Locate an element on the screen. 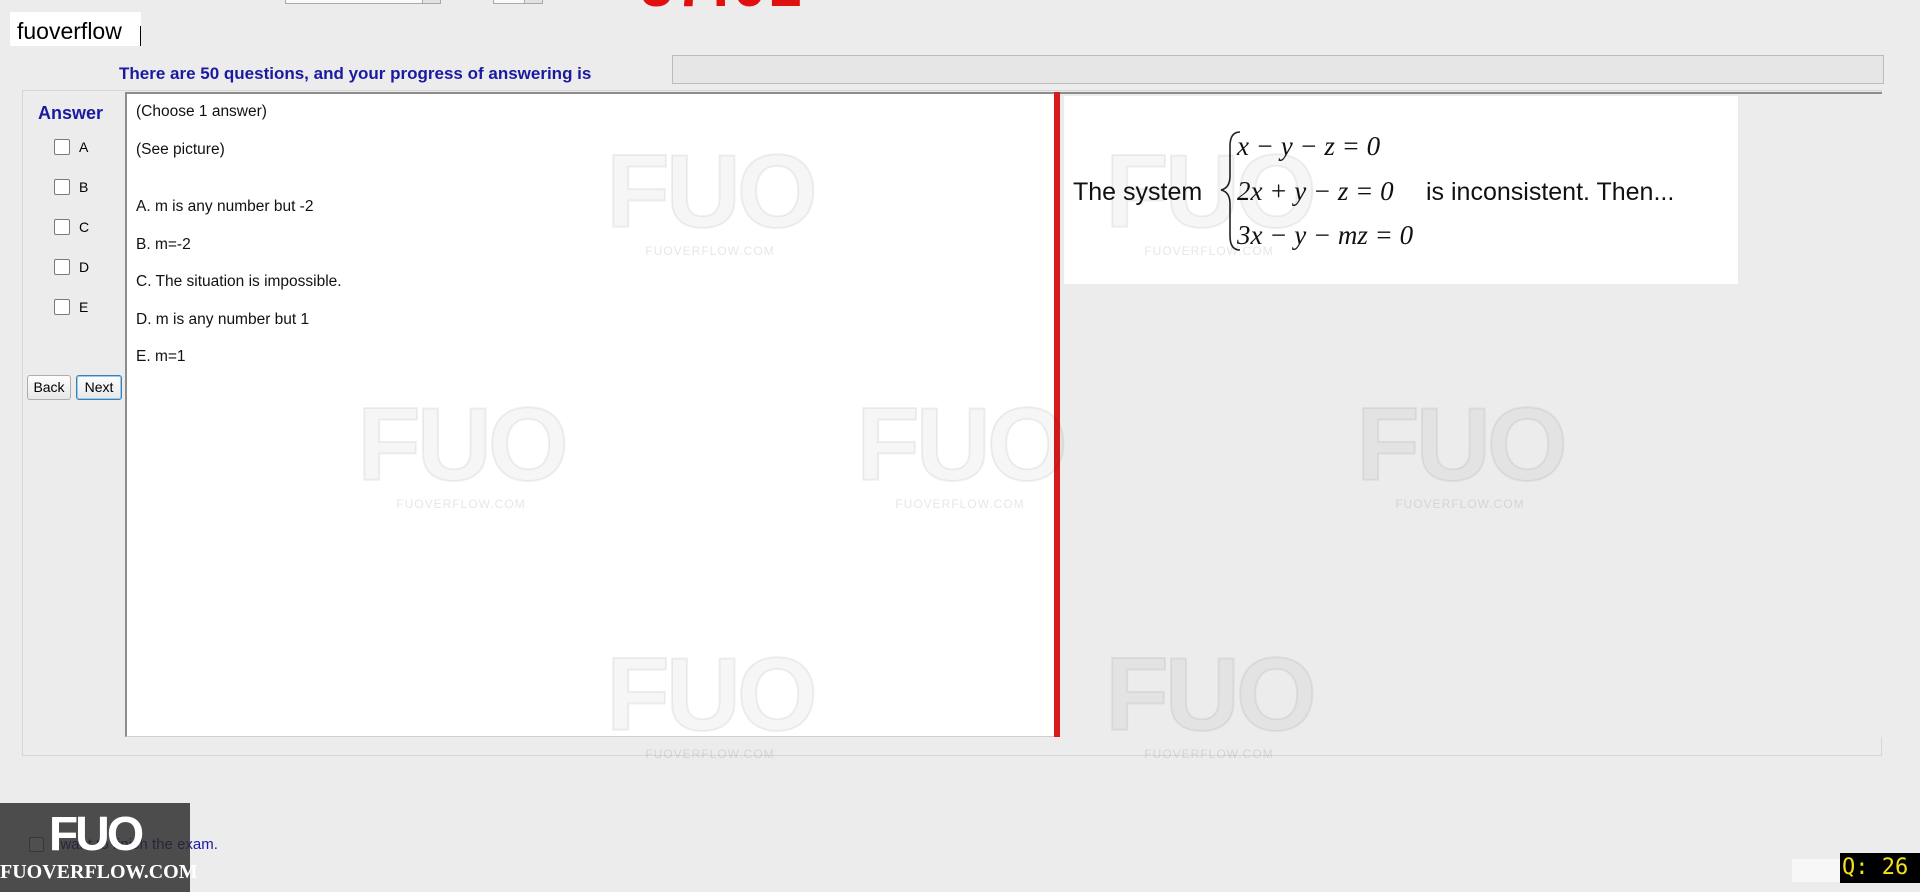 The image size is (1920, 892). answer-title: Answer is located at coordinates (71, 113).